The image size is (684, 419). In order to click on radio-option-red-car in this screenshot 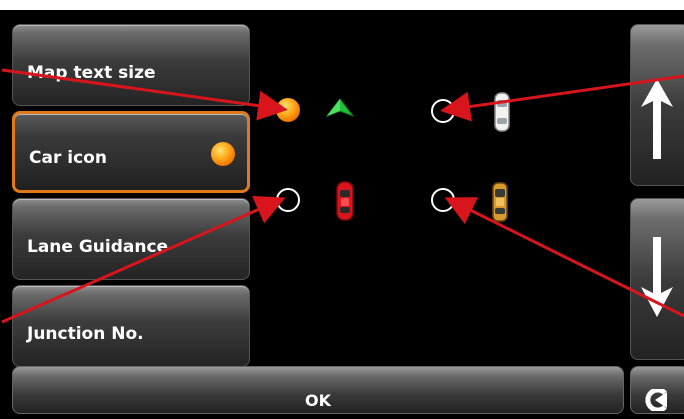, I will do `click(288, 200)`.